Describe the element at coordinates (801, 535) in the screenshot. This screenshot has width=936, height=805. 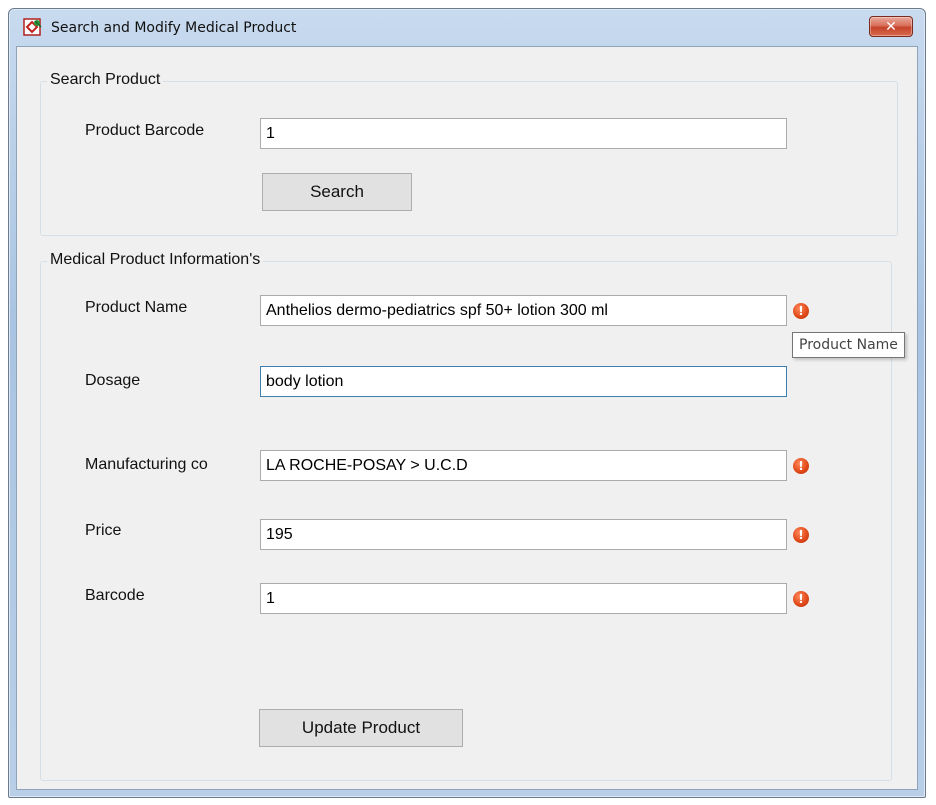
I see `price-error-icon: !` at that location.